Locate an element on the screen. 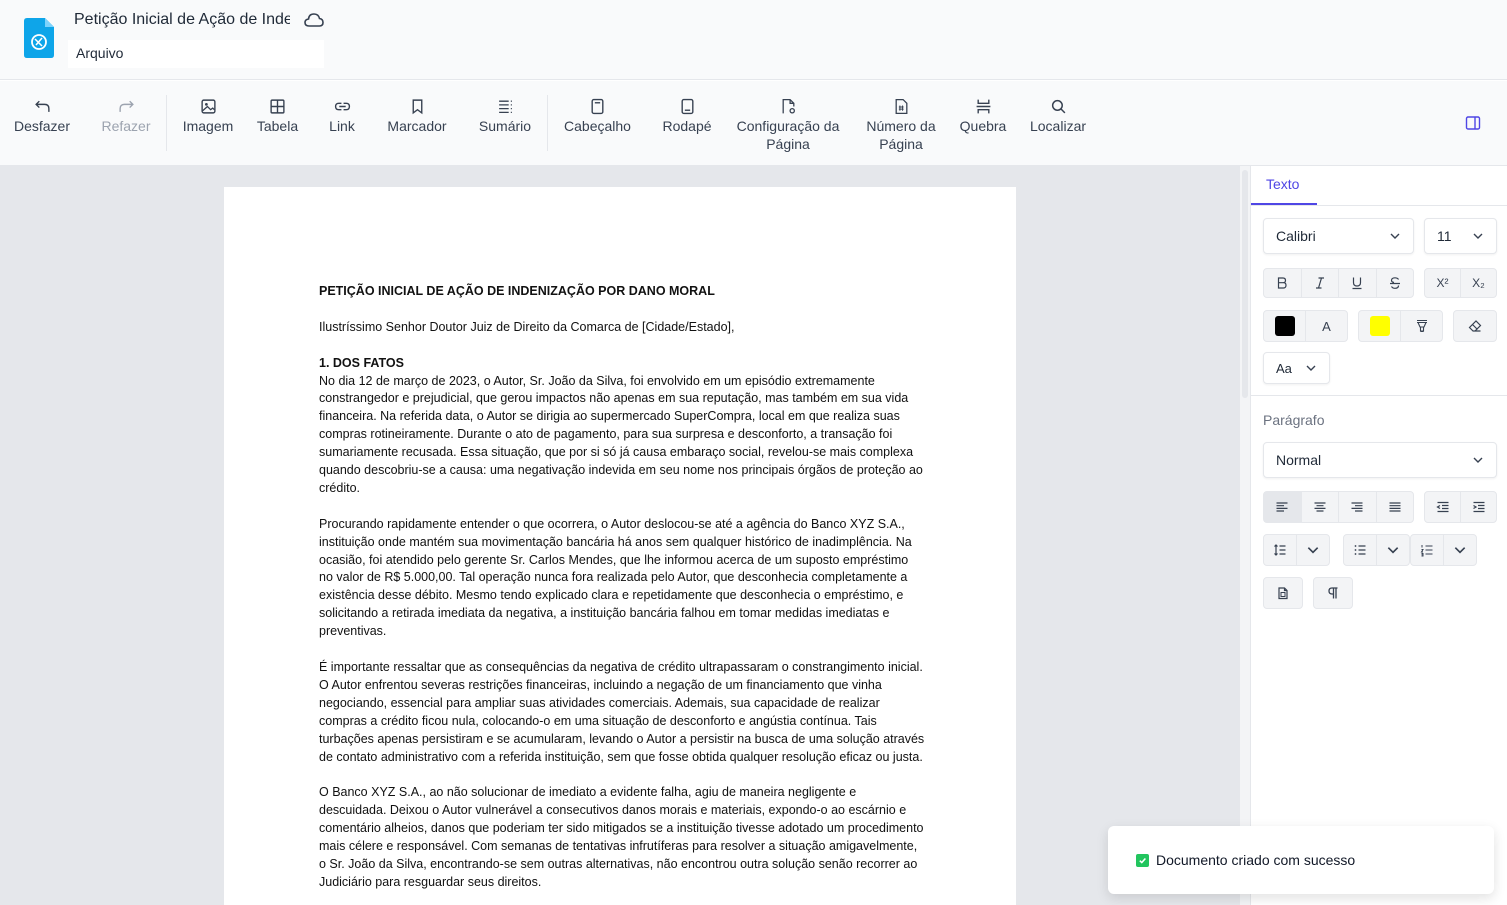 Image resolution: width=1507 pixels, height=905 pixels. insert-link-button: Link is located at coordinates (342, 123).